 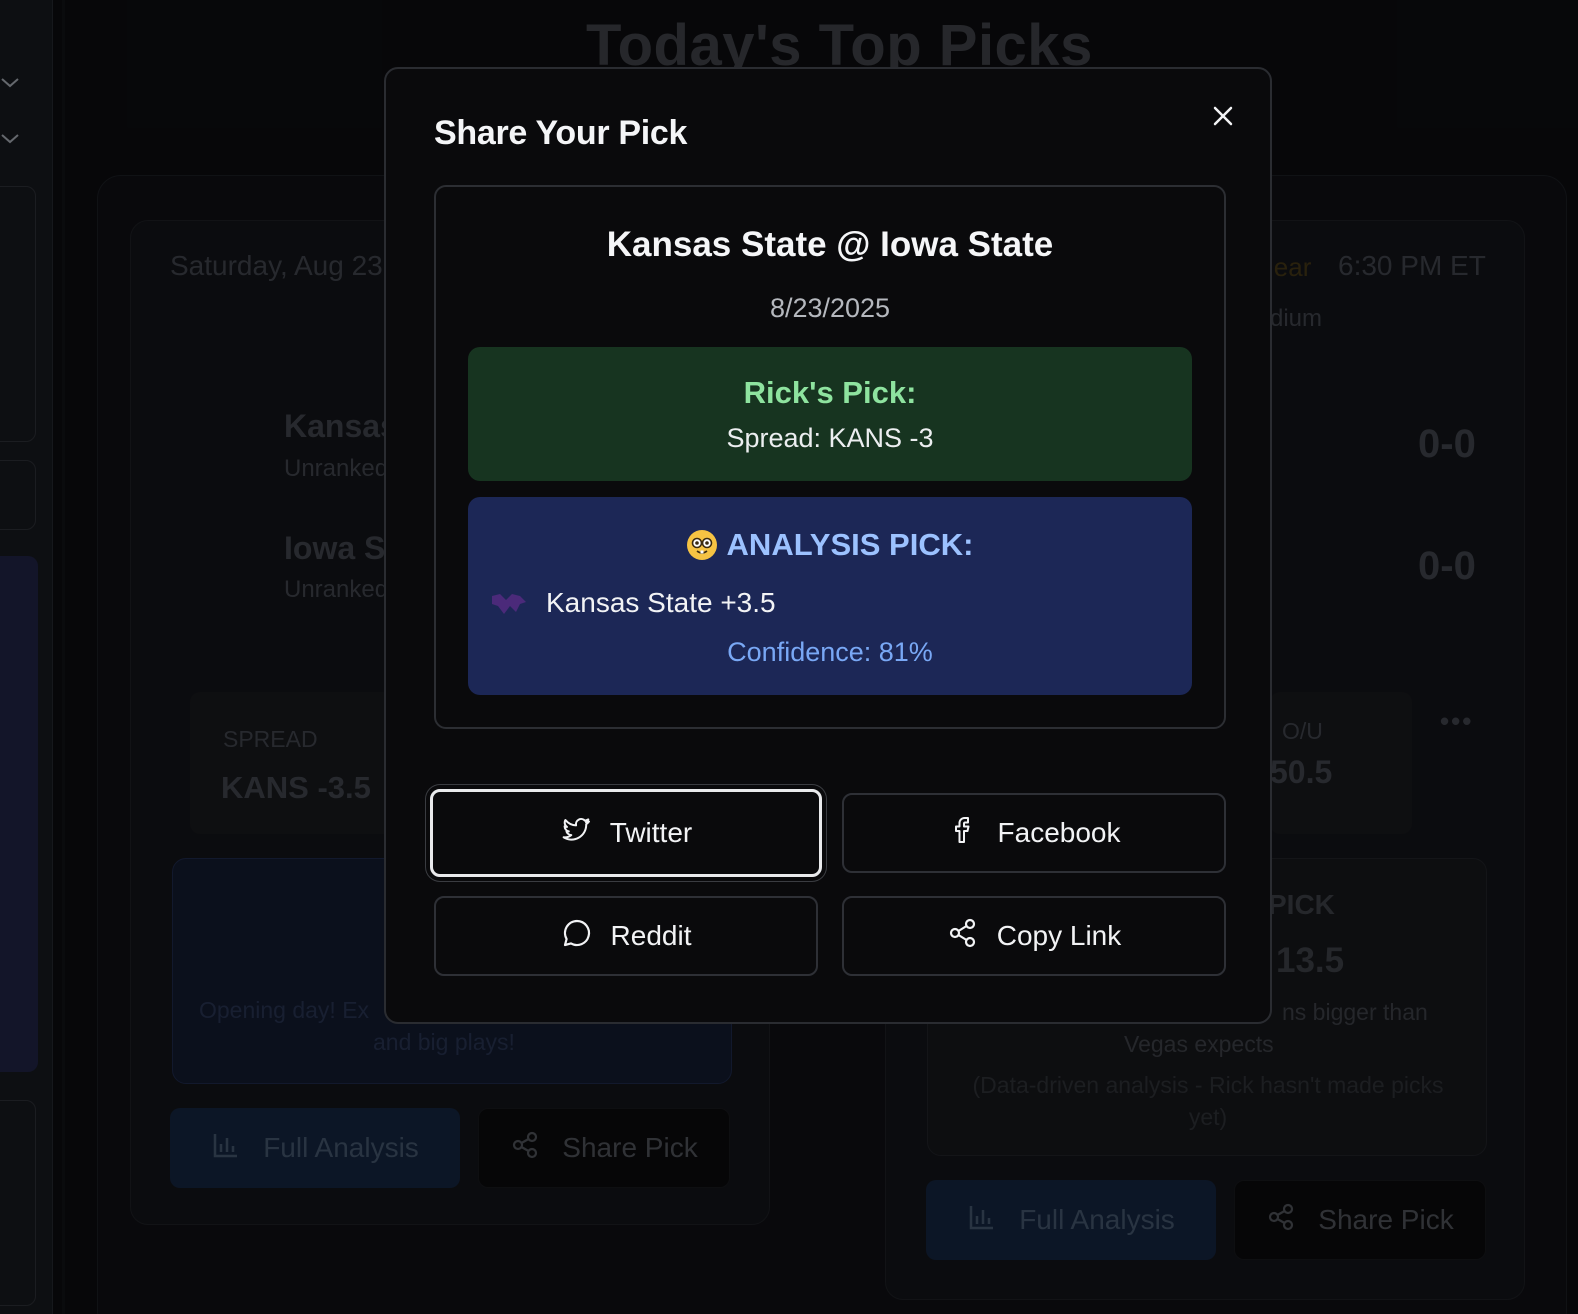 I want to click on reddit-label: Reddit, so click(x=651, y=935).